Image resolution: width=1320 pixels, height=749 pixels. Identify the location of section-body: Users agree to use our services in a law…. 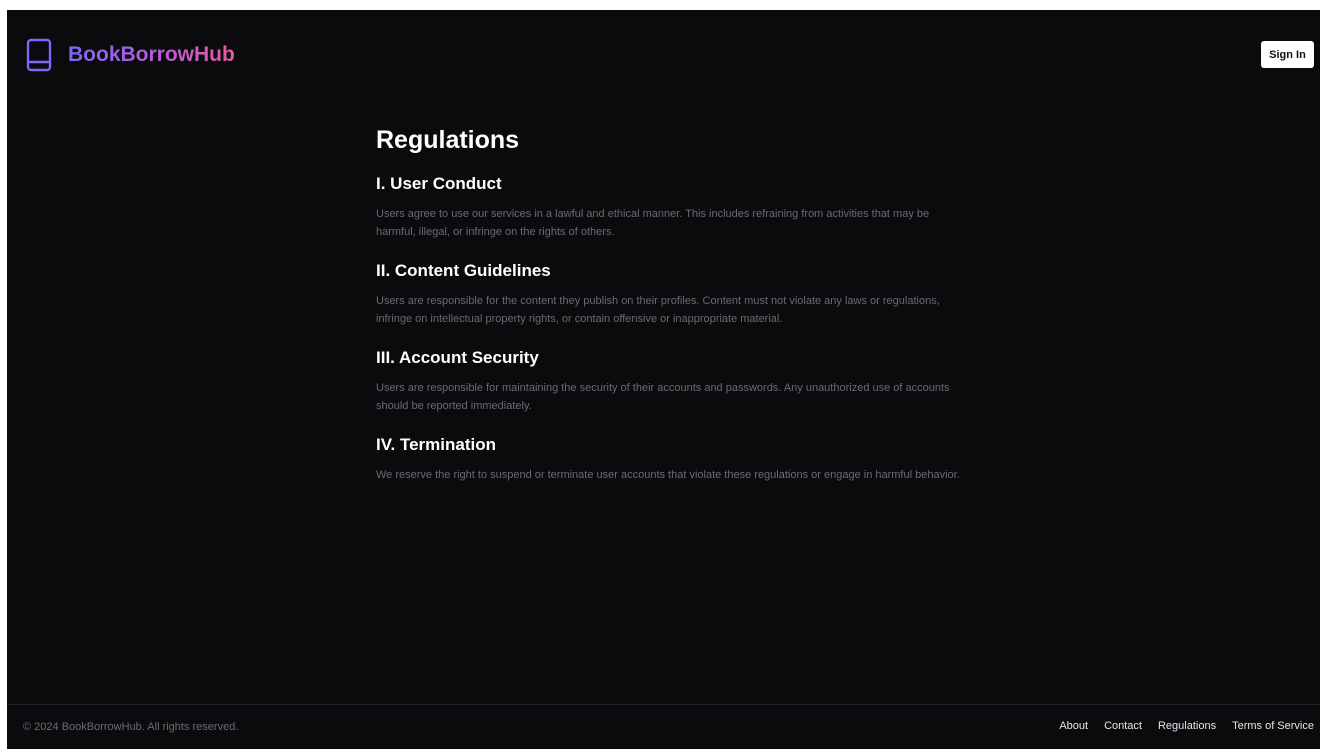
(653, 223).